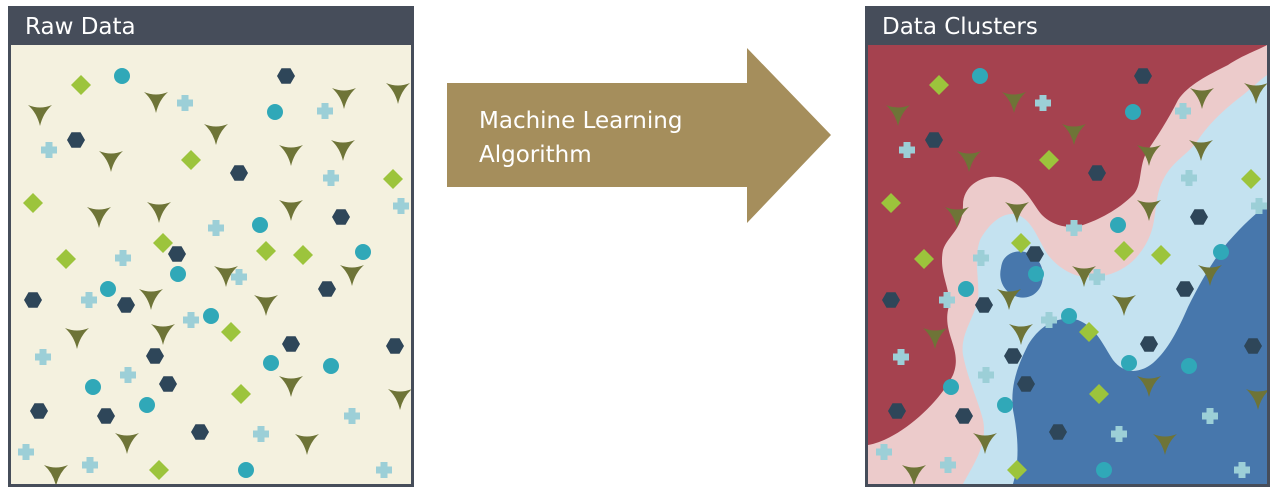  Describe the element at coordinates (211, 27) in the screenshot. I see `raw-data-title: Raw Data` at that location.